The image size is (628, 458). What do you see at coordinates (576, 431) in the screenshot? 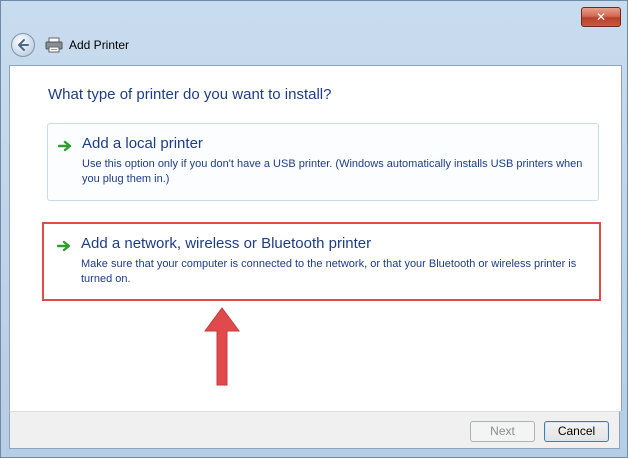
I see `cancel-button: Cancel` at bounding box center [576, 431].